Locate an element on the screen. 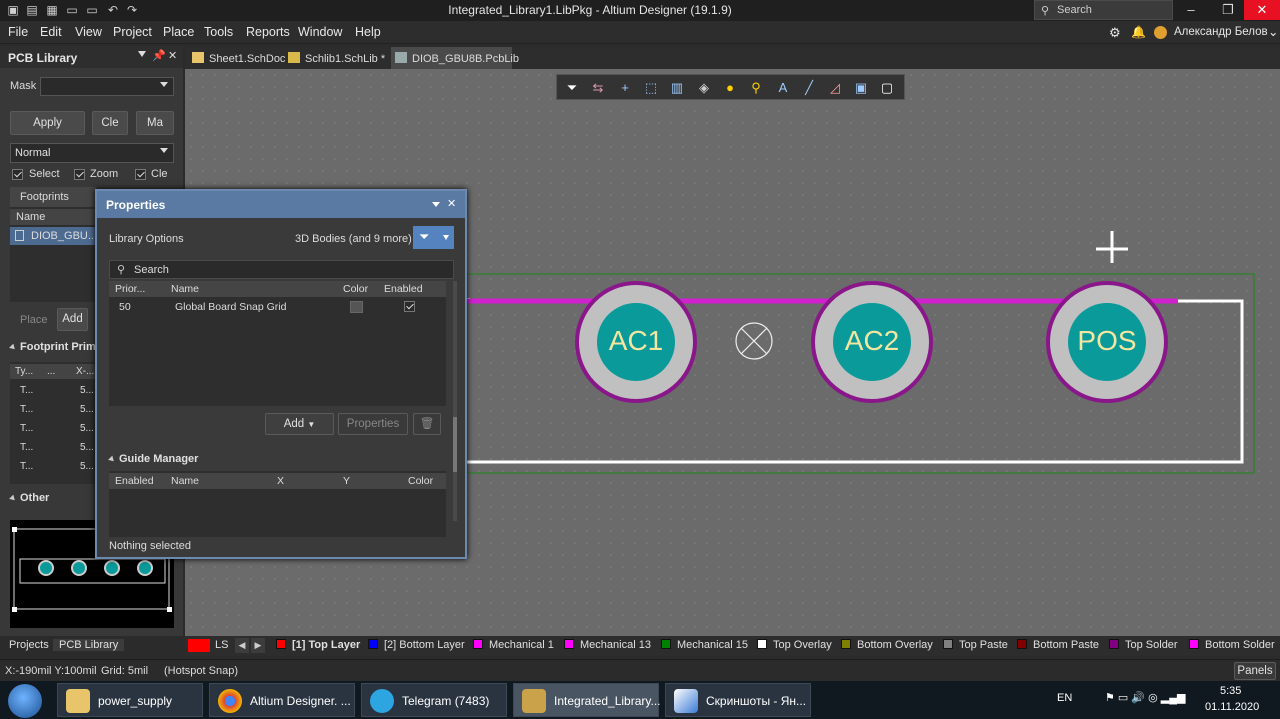 The width and height of the screenshot is (1280, 719). current-layer-color is located at coordinates (199, 645).